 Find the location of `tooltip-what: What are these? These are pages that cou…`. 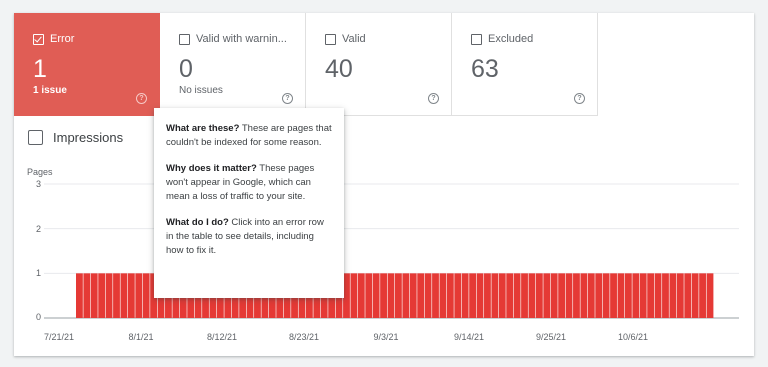

tooltip-what: What are these? These are pages that cou… is located at coordinates (249, 135).